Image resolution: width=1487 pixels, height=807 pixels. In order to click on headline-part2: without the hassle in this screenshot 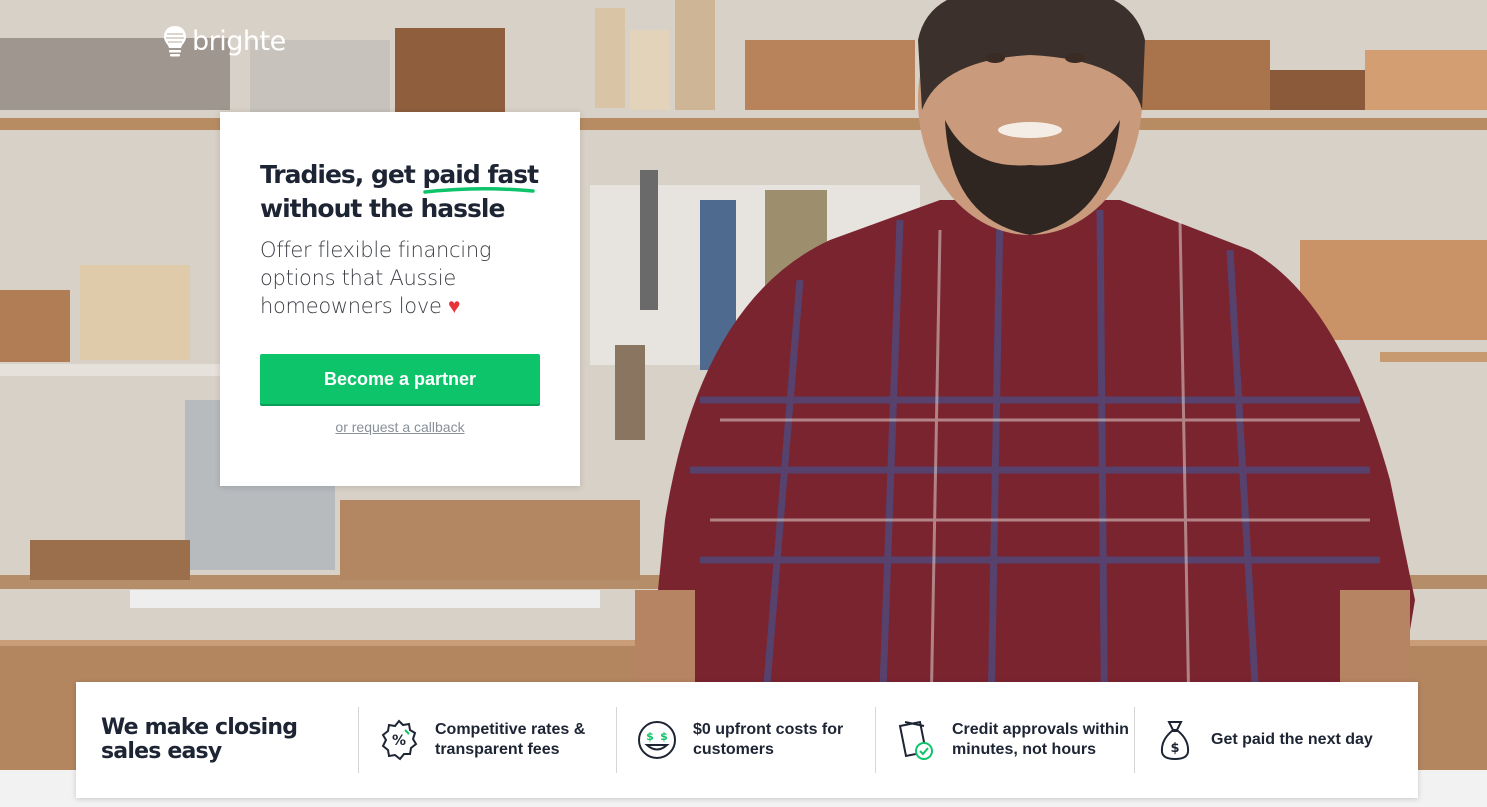, I will do `click(382, 208)`.